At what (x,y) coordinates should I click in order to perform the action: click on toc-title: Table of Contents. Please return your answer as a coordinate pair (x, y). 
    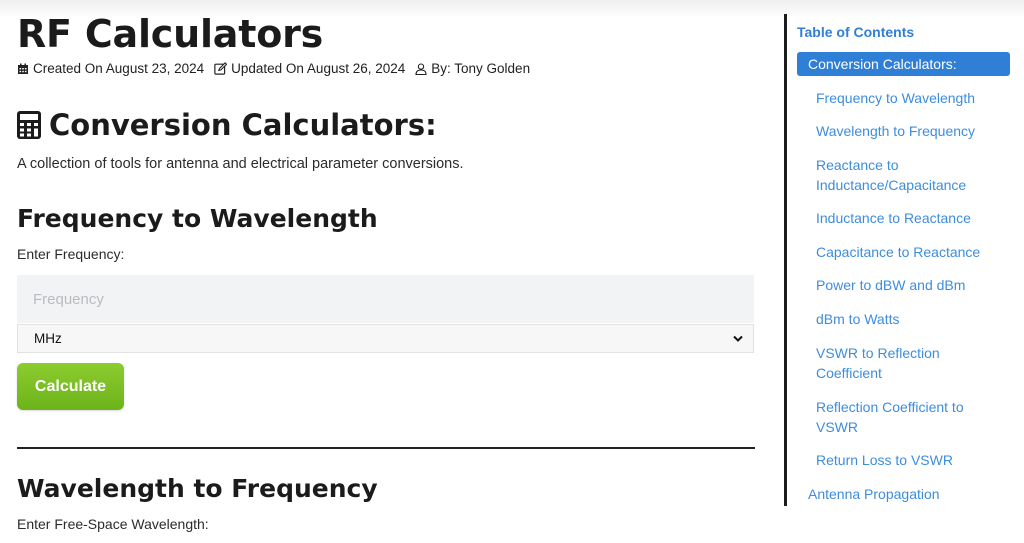
    Looking at the image, I should click on (856, 32).